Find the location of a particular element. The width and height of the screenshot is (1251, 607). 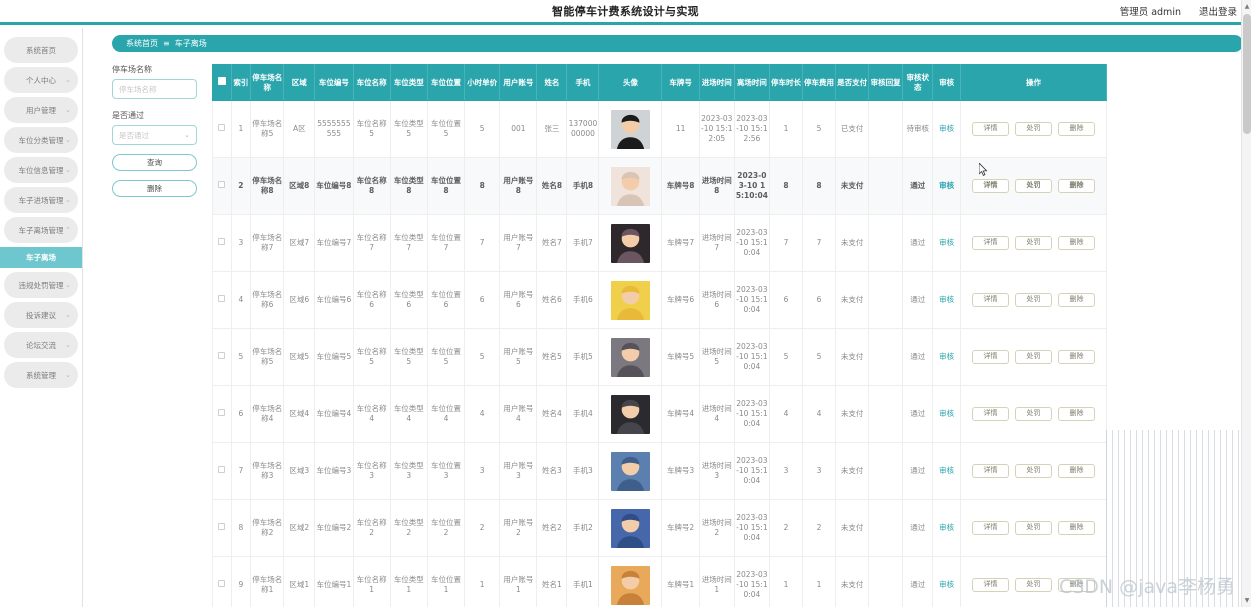

sidebar-item-1: 个人中心 ⌄ is located at coordinates (41, 80).